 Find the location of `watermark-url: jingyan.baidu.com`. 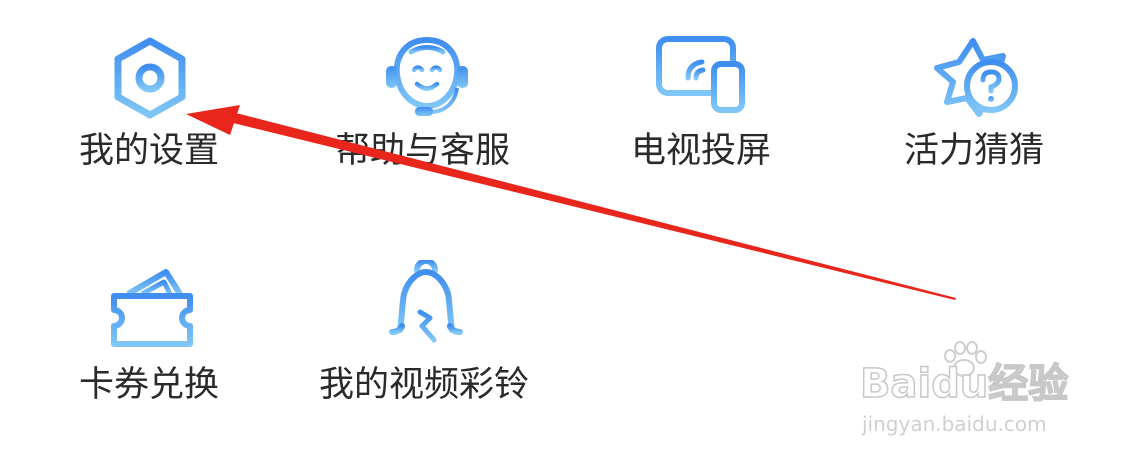

watermark-url: jingyan.baidu.com is located at coordinates (954, 424).